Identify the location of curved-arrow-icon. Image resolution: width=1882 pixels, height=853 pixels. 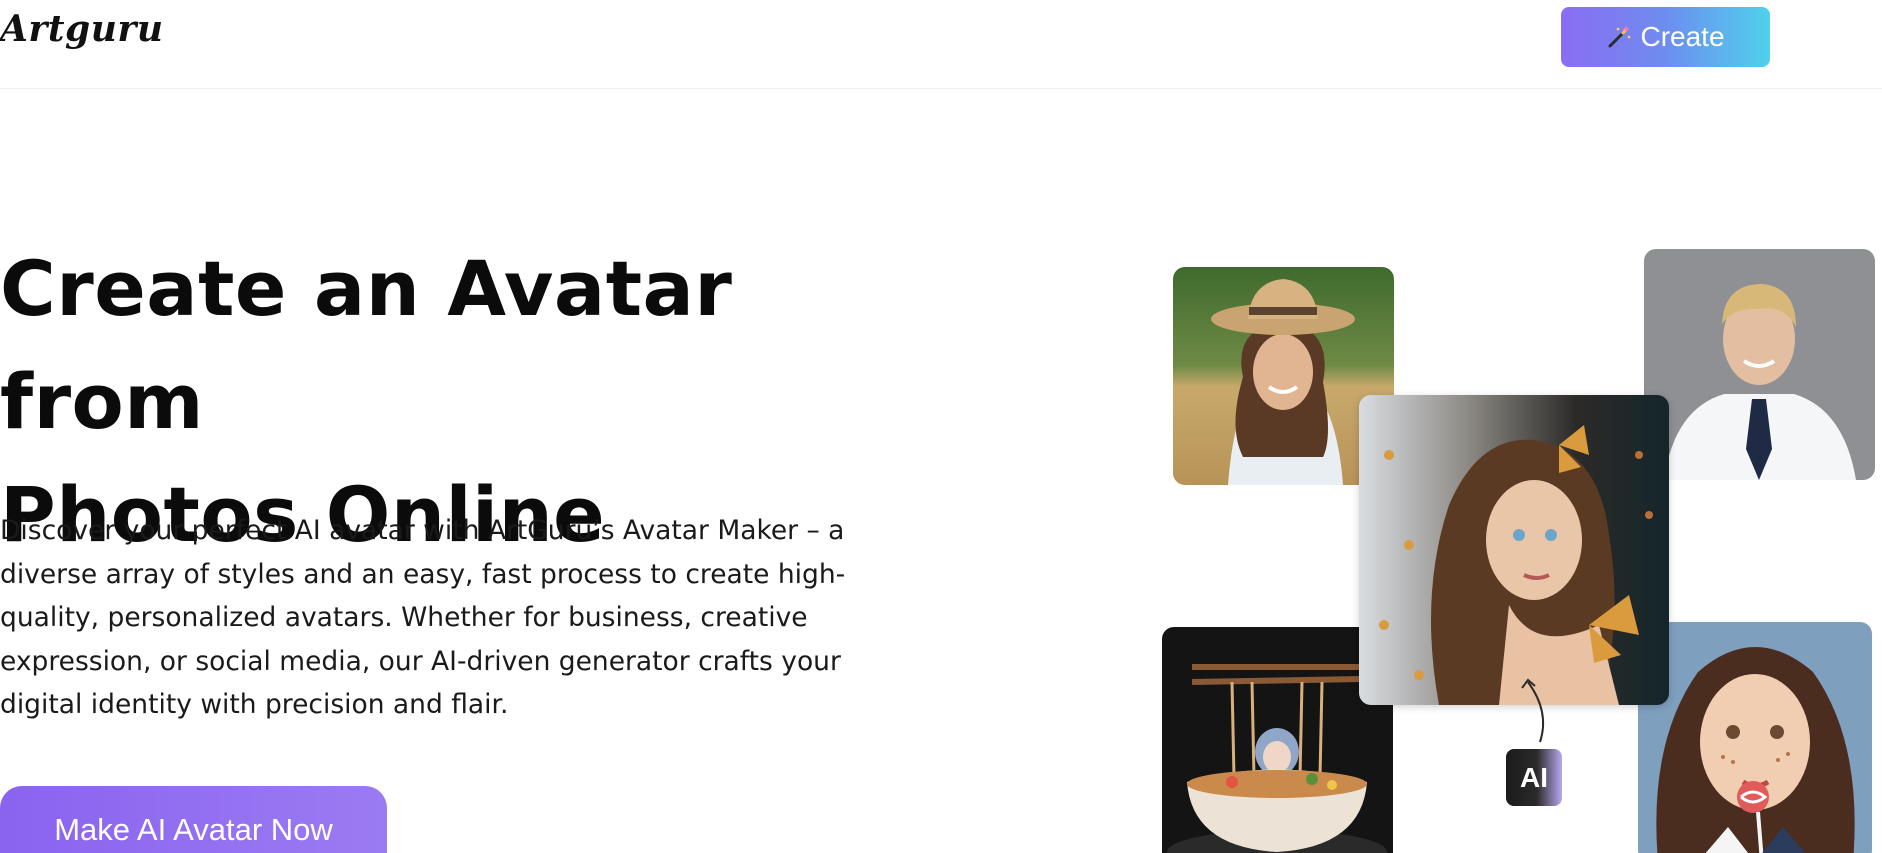
(1533, 710).